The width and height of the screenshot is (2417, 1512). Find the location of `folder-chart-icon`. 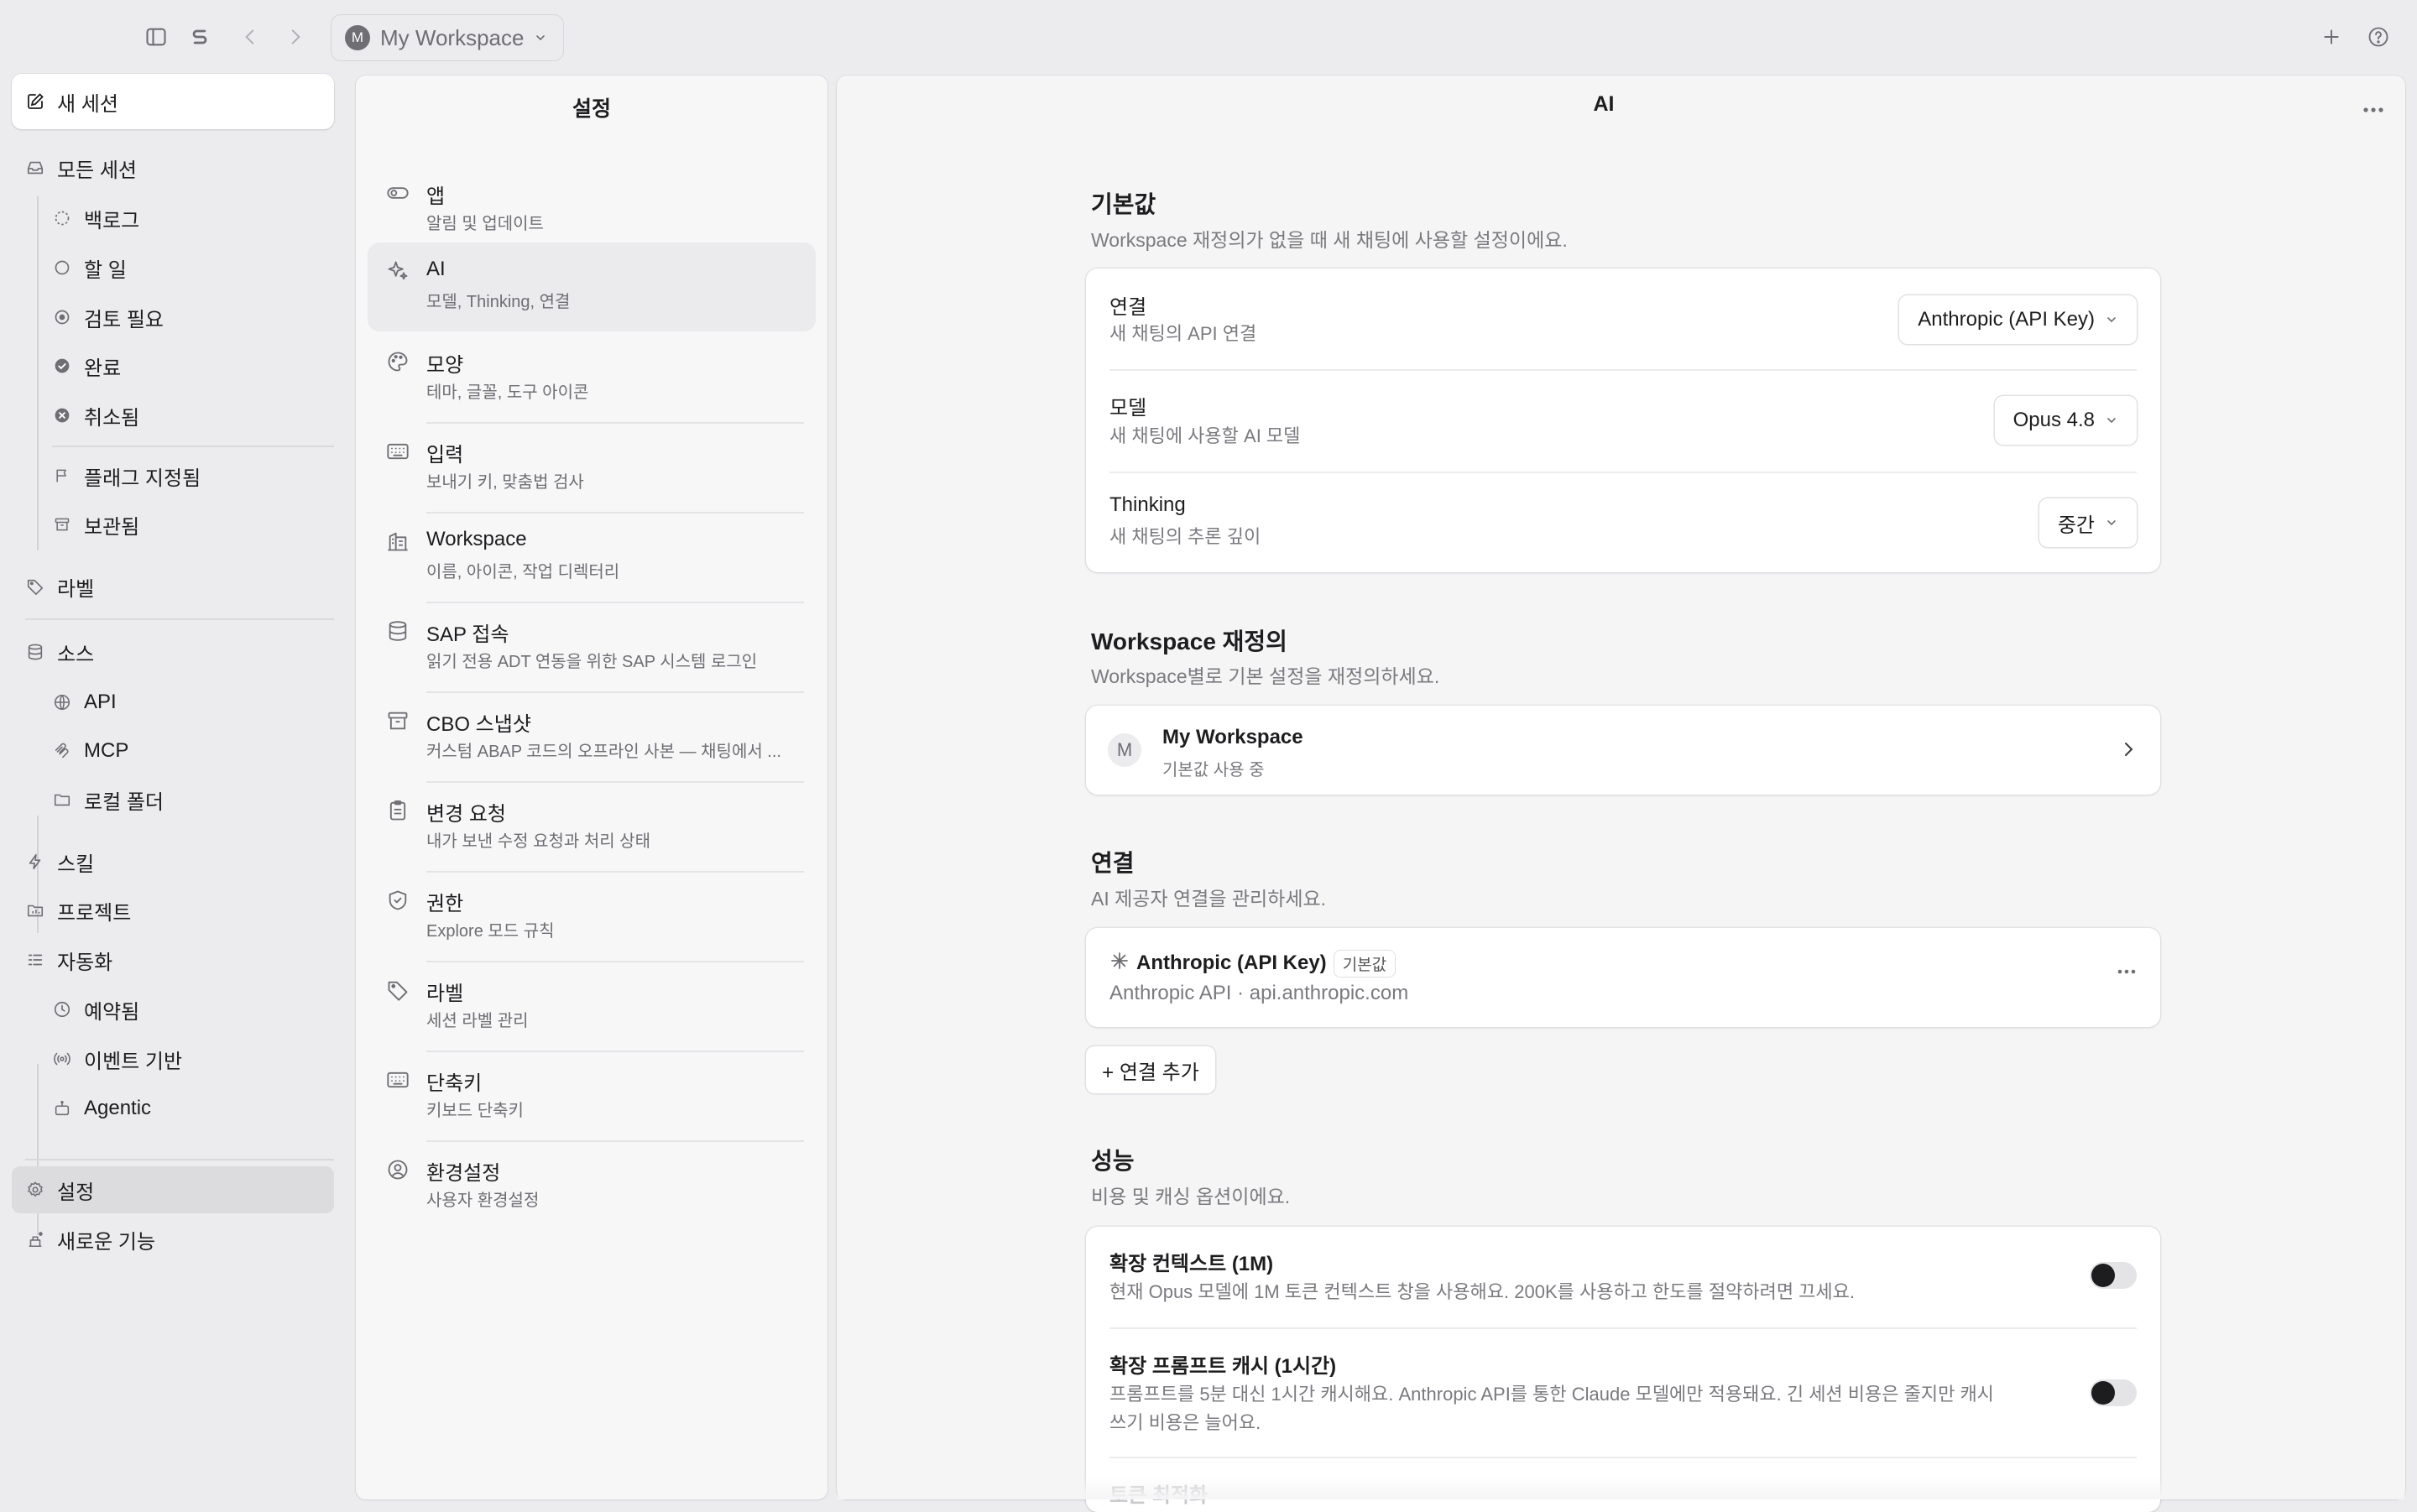

folder-chart-icon is located at coordinates (35, 910).